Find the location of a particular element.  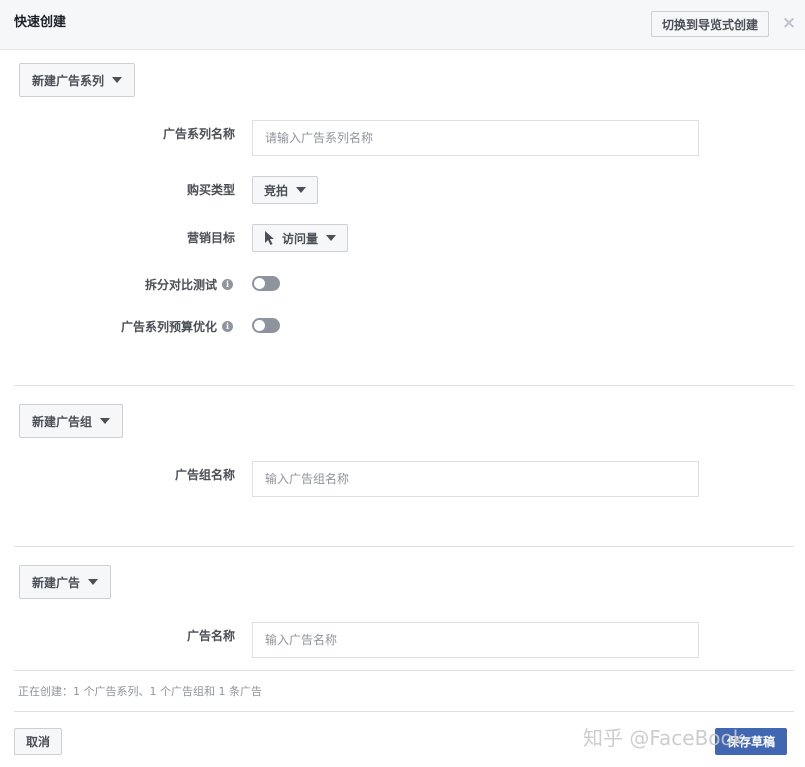

adset-name-input is located at coordinates (475, 479).